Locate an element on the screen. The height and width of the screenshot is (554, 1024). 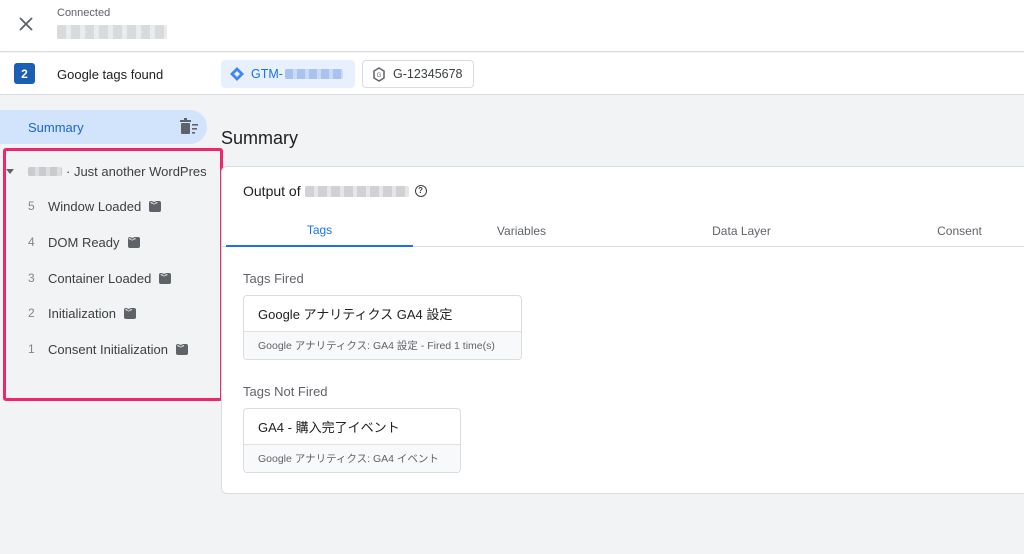
gtm-diamond-icon is located at coordinates (237, 74).